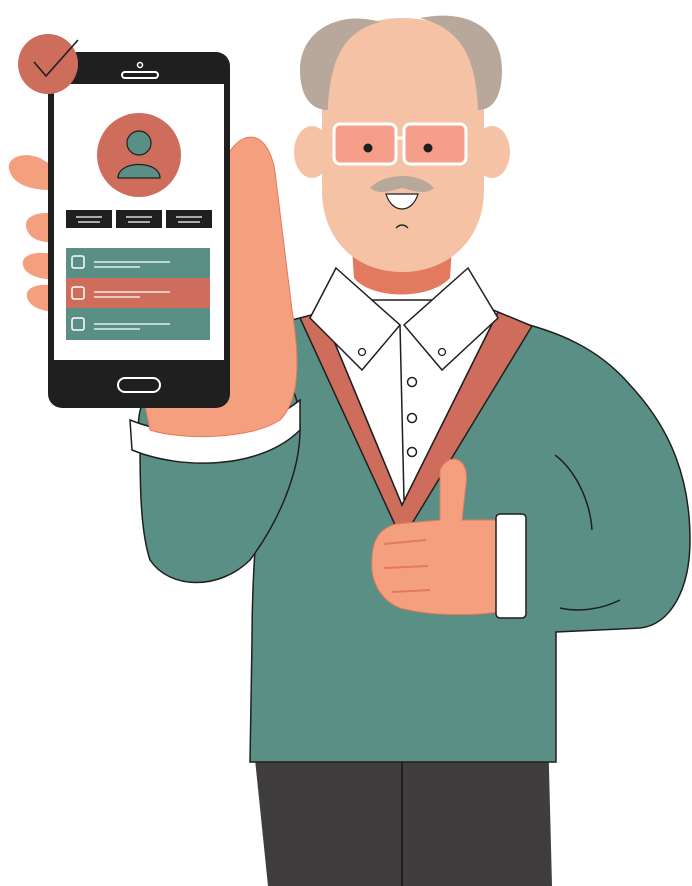  Describe the element at coordinates (511, 566) in the screenshot. I see `shirt-cuff` at that location.